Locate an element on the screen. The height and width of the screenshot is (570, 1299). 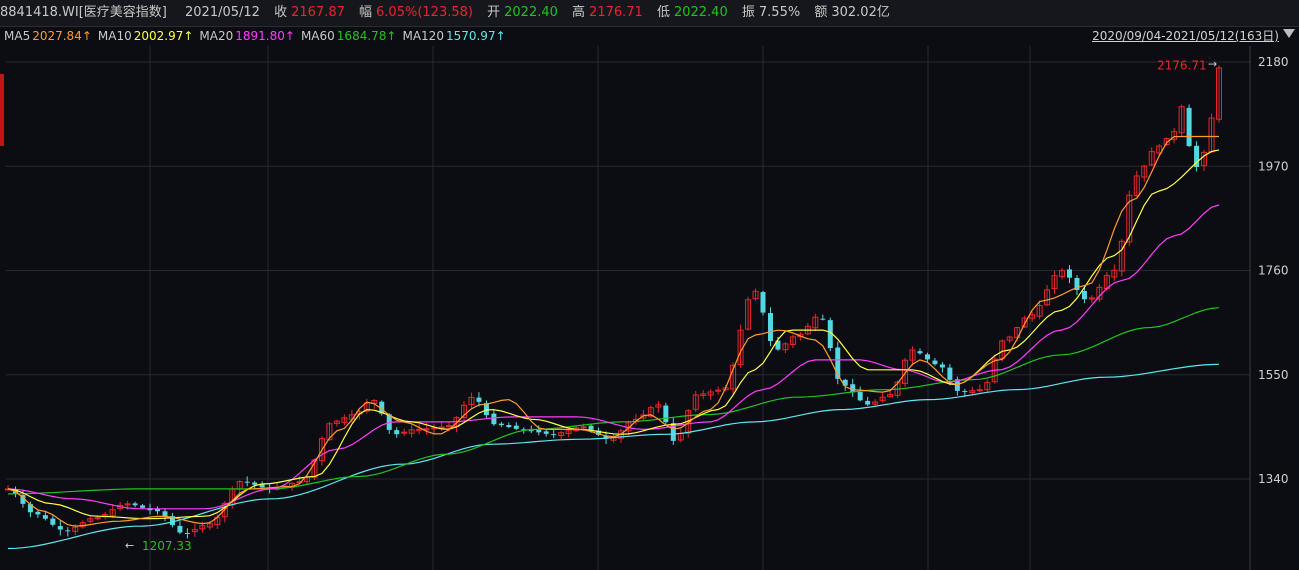
low-label: 低 is located at coordinates (663, 12).